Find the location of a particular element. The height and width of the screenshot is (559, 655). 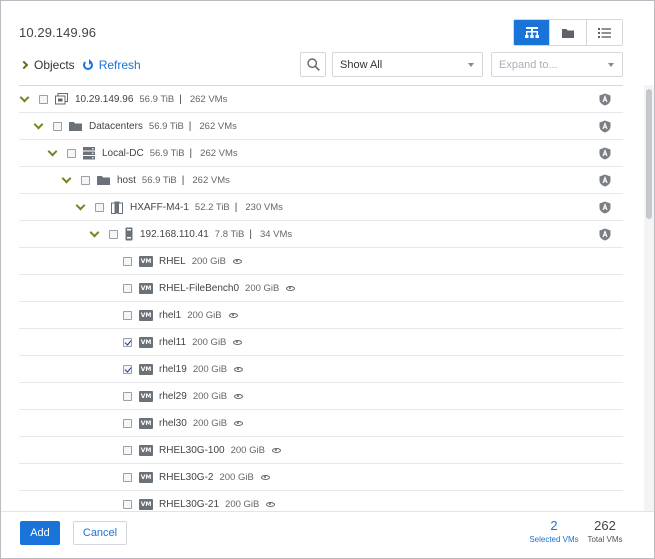

node-name: Local-DC is located at coordinates (123, 153).